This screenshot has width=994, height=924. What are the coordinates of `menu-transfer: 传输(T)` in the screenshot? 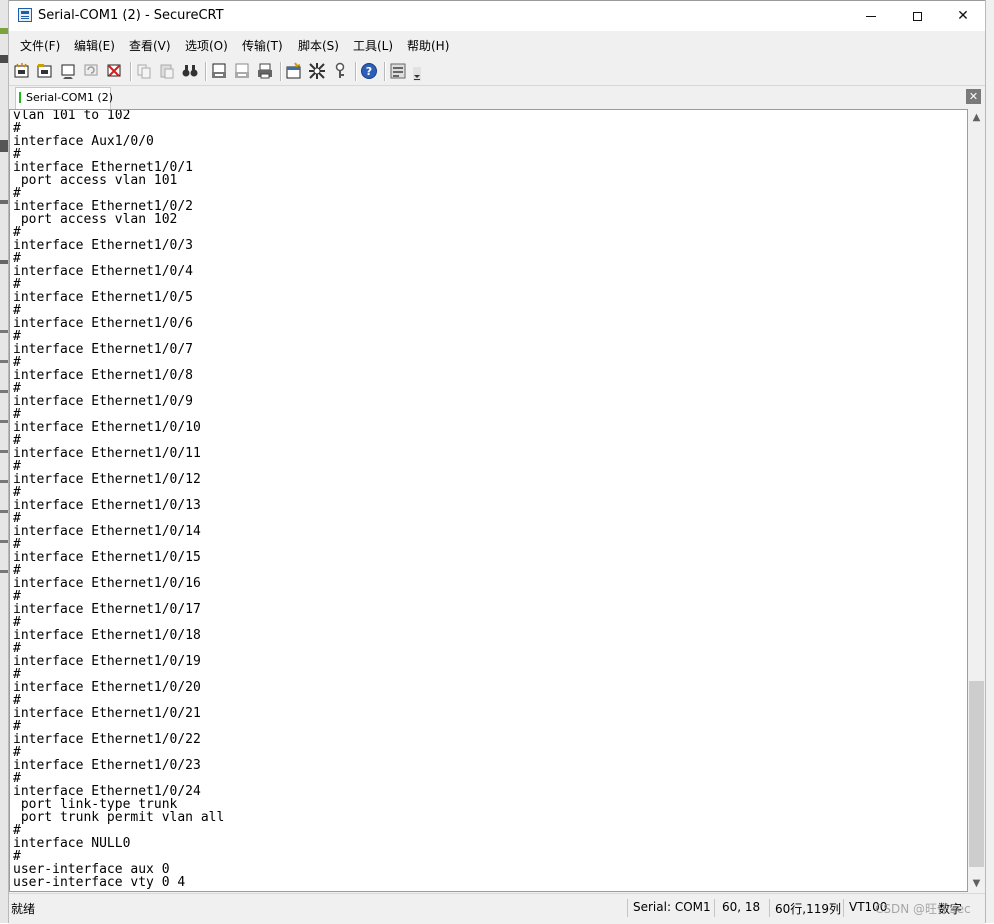 It's located at (262, 45).